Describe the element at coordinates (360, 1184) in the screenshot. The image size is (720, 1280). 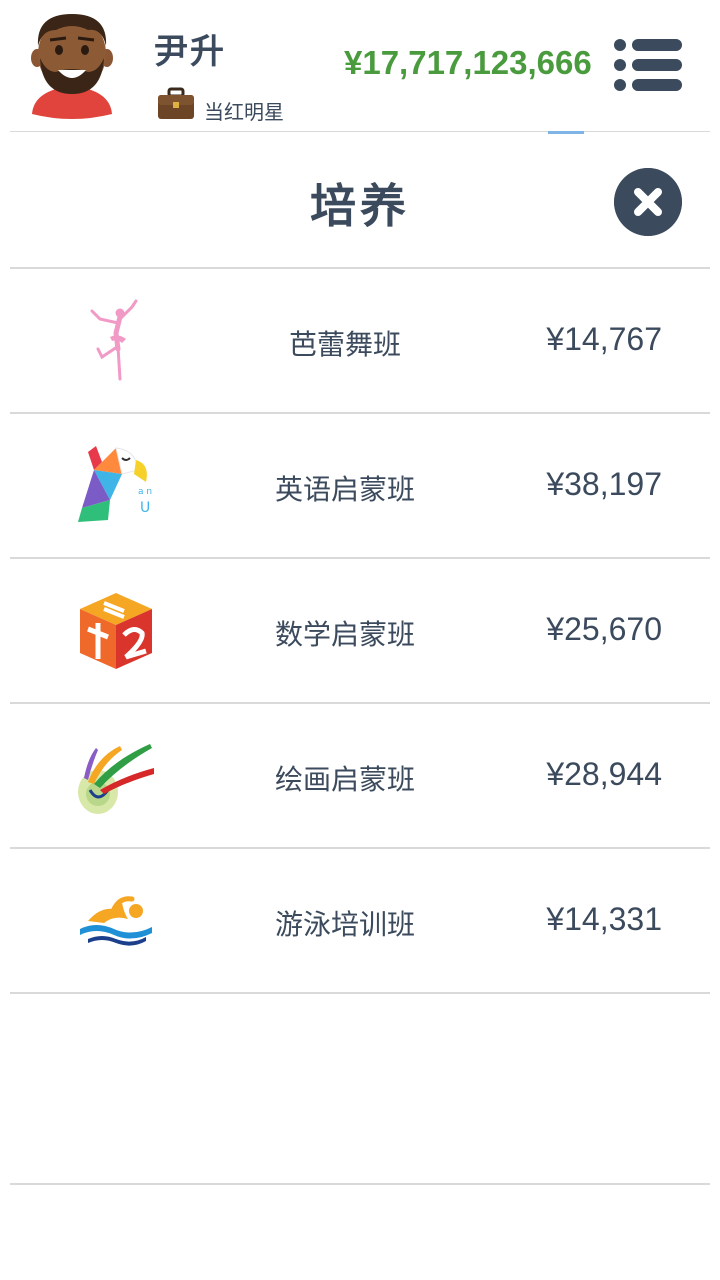
I see `bottom-divider` at that location.